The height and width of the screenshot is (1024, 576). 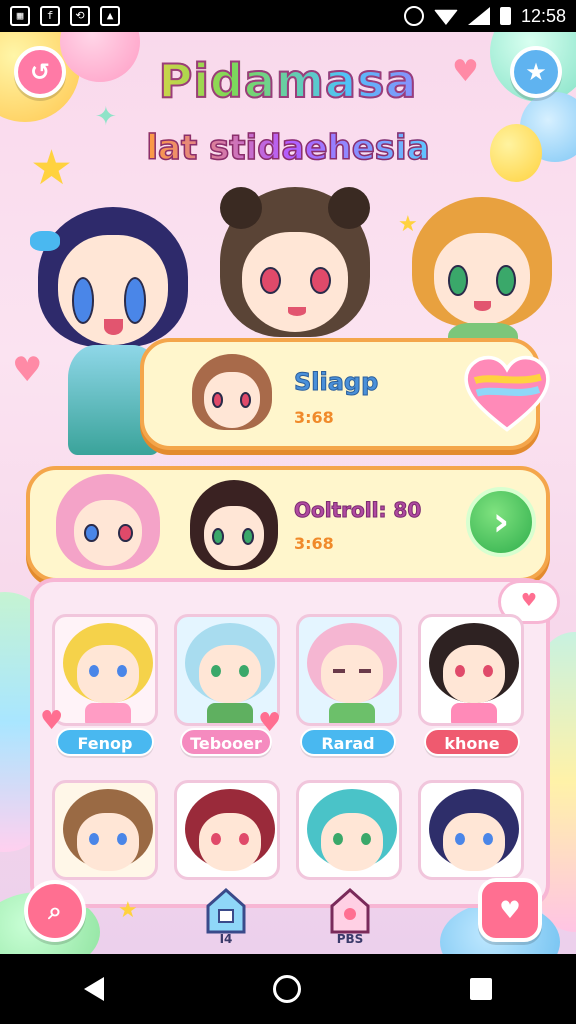 I want to click on character-tile-dark-hair, so click(x=471, y=670).